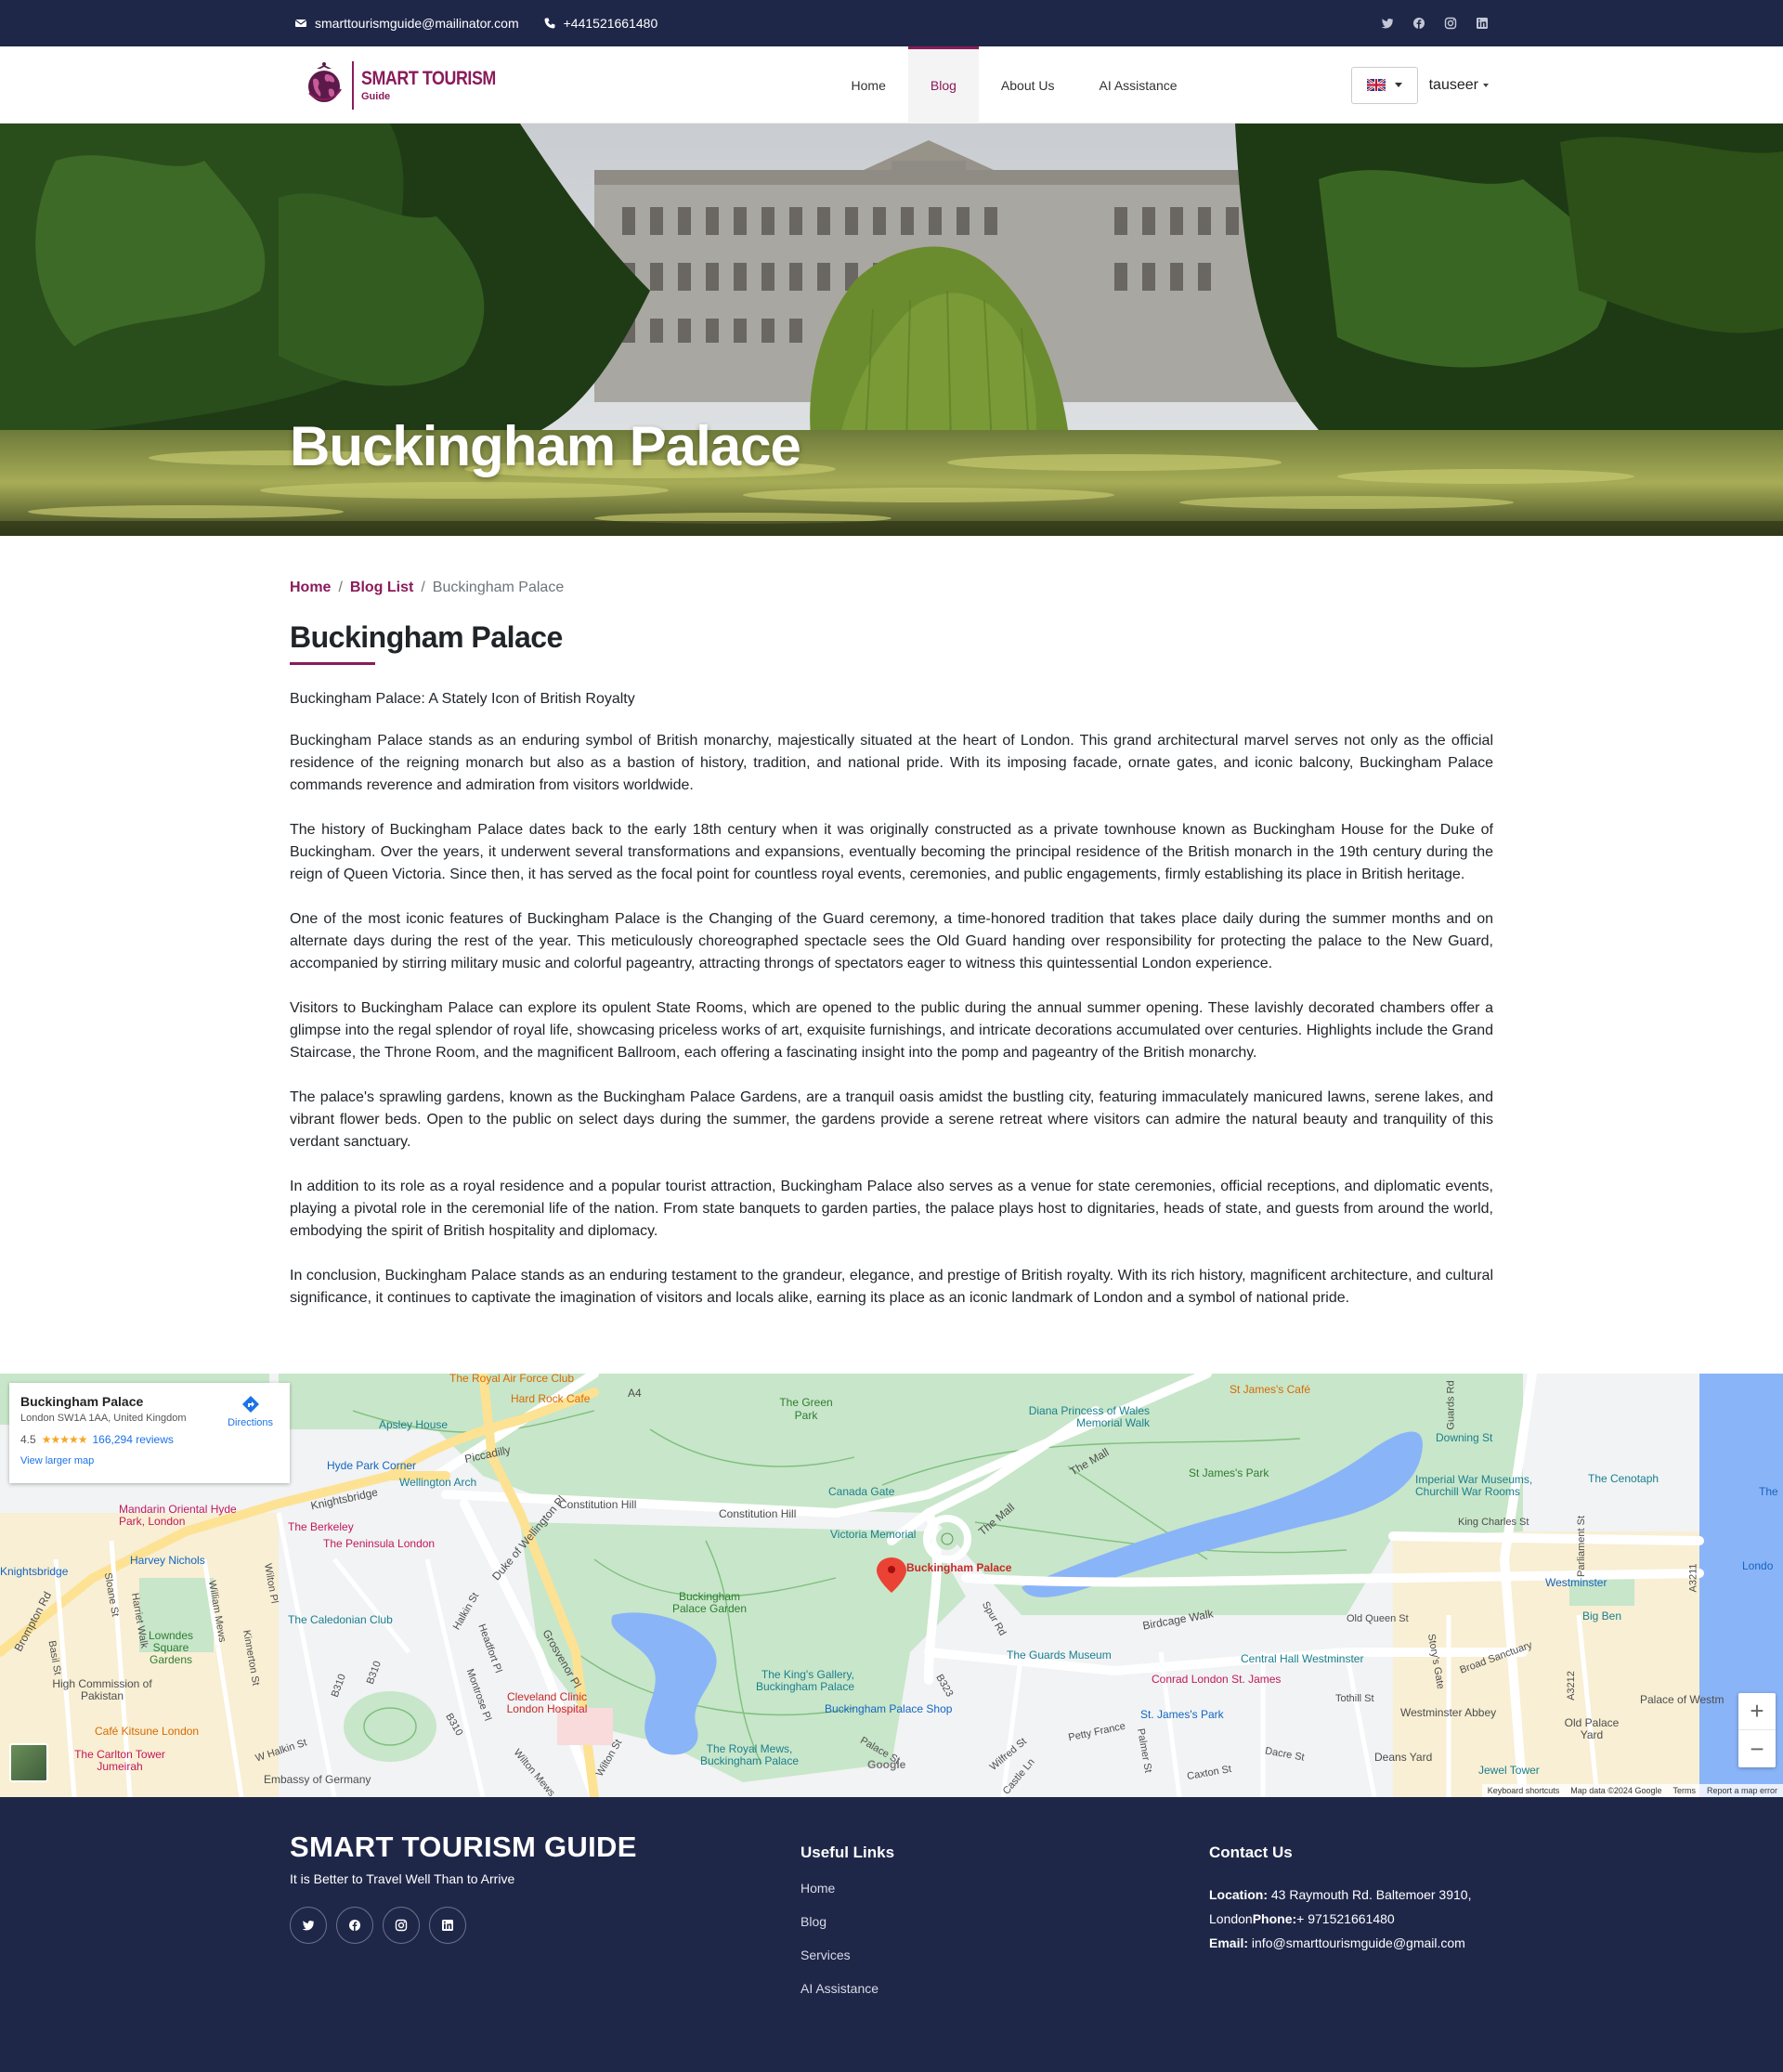 The image size is (1783, 2072). I want to click on map-label: Cleveland Clinic London Hospital, so click(547, 1703).